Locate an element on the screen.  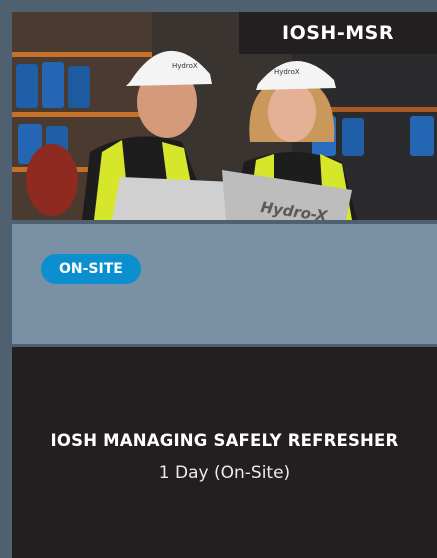
helmet-right-text: HydroX is located at coordinates (287, 72).